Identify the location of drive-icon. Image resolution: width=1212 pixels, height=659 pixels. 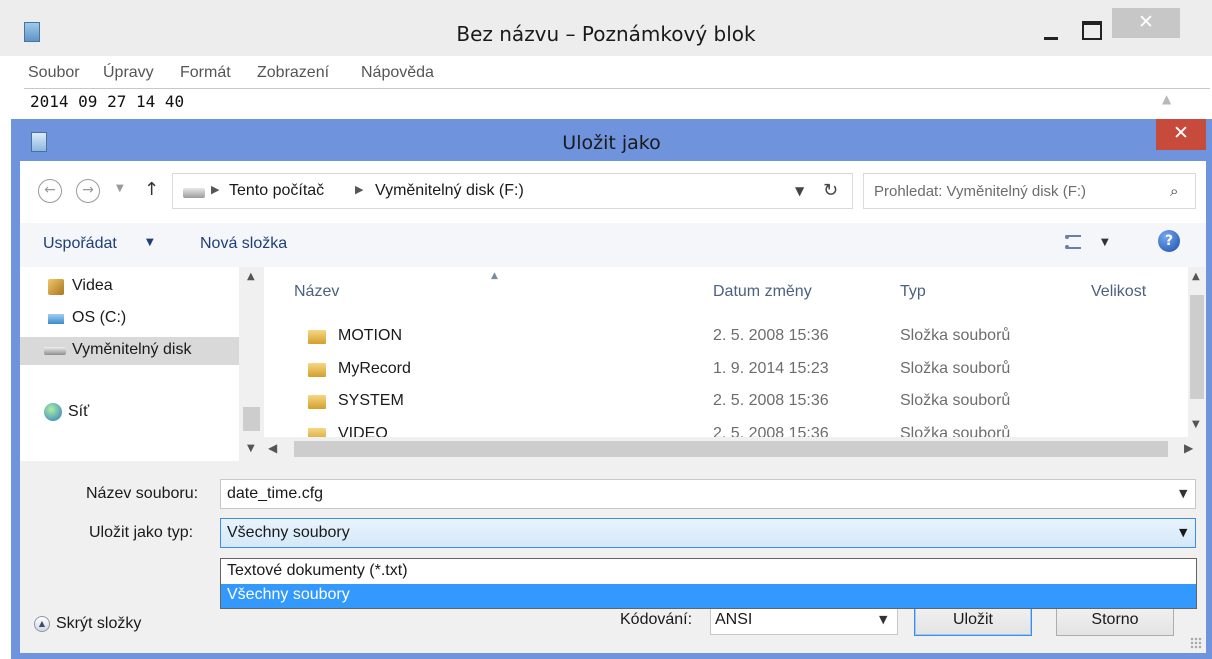
(194, 193).